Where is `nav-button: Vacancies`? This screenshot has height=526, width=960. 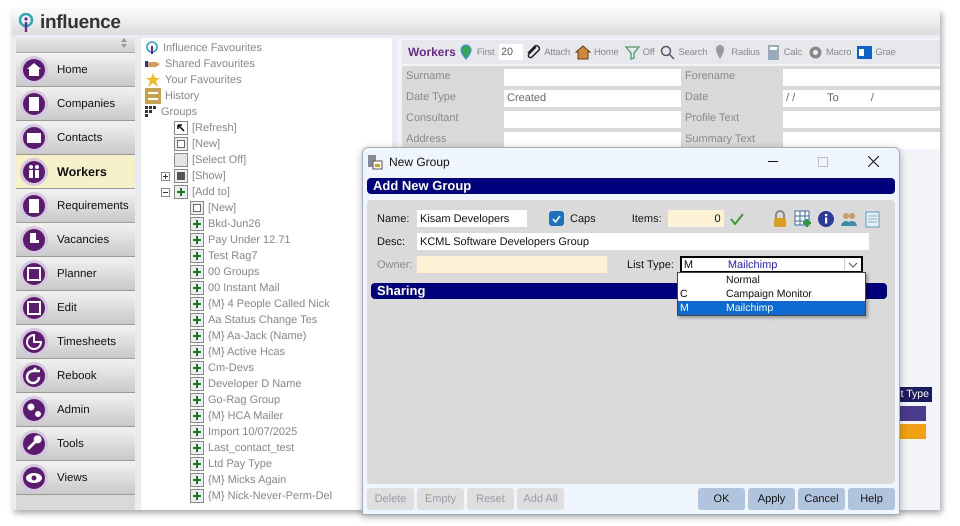 nav-button: Vacancies is located at coordinates (75, 240).